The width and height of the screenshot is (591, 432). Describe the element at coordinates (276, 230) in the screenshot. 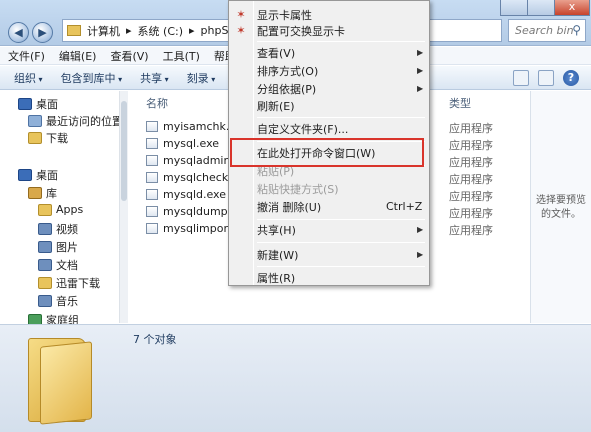

I see `menu-item-share: 共享(H)` at that location.